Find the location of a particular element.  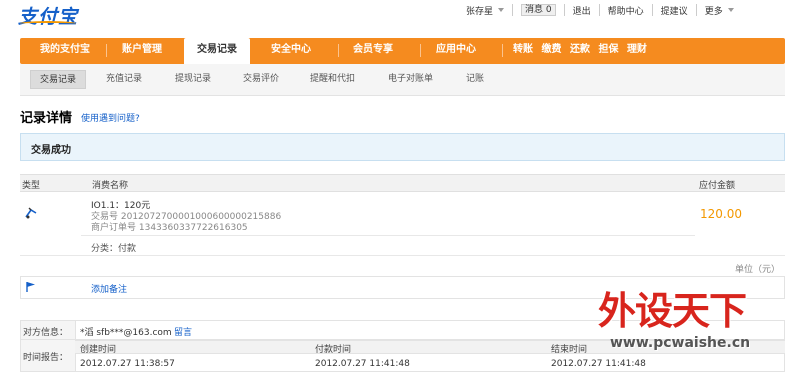

messages-link: 消息 0 is located at coordinates (538, 10).